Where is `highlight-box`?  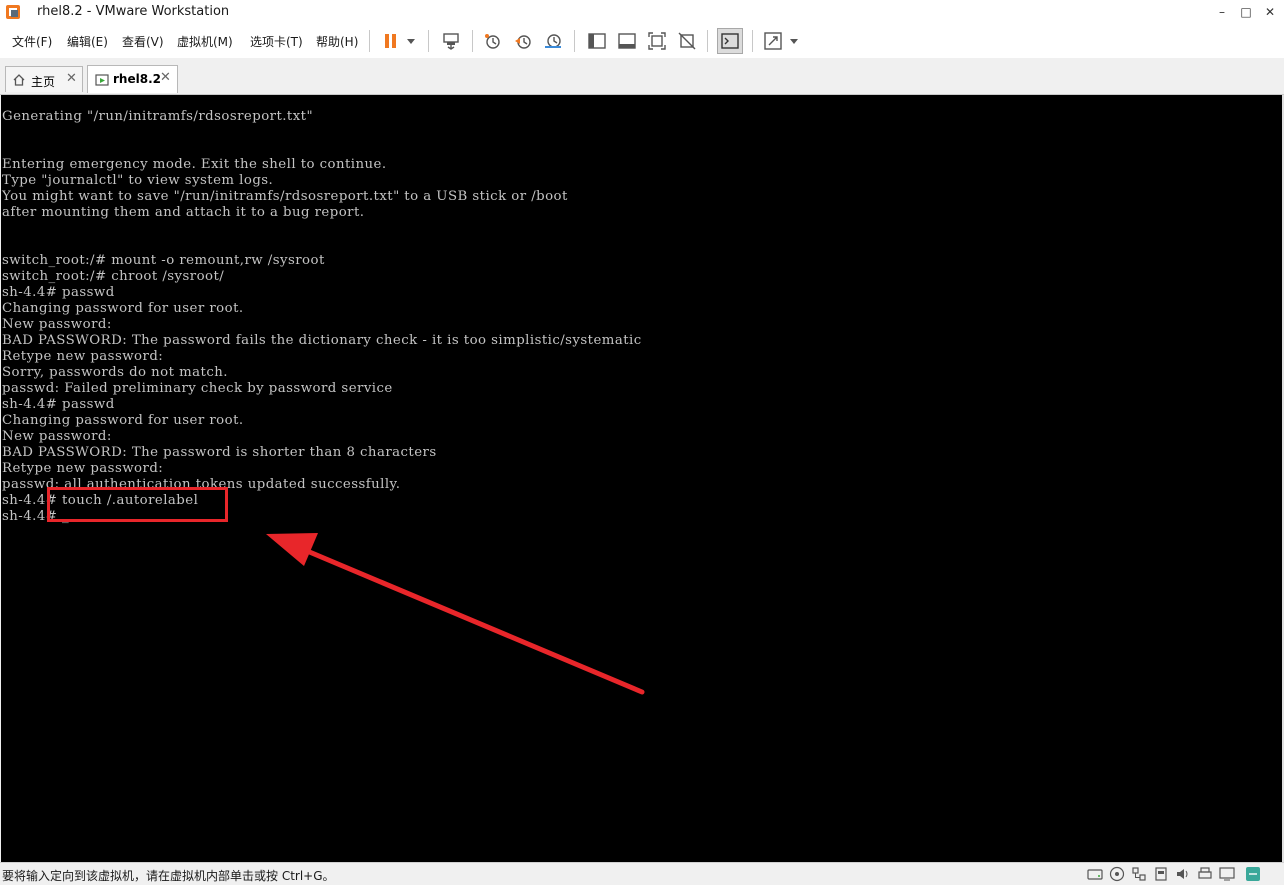 highlight-box is located at coordinates (137, 504).